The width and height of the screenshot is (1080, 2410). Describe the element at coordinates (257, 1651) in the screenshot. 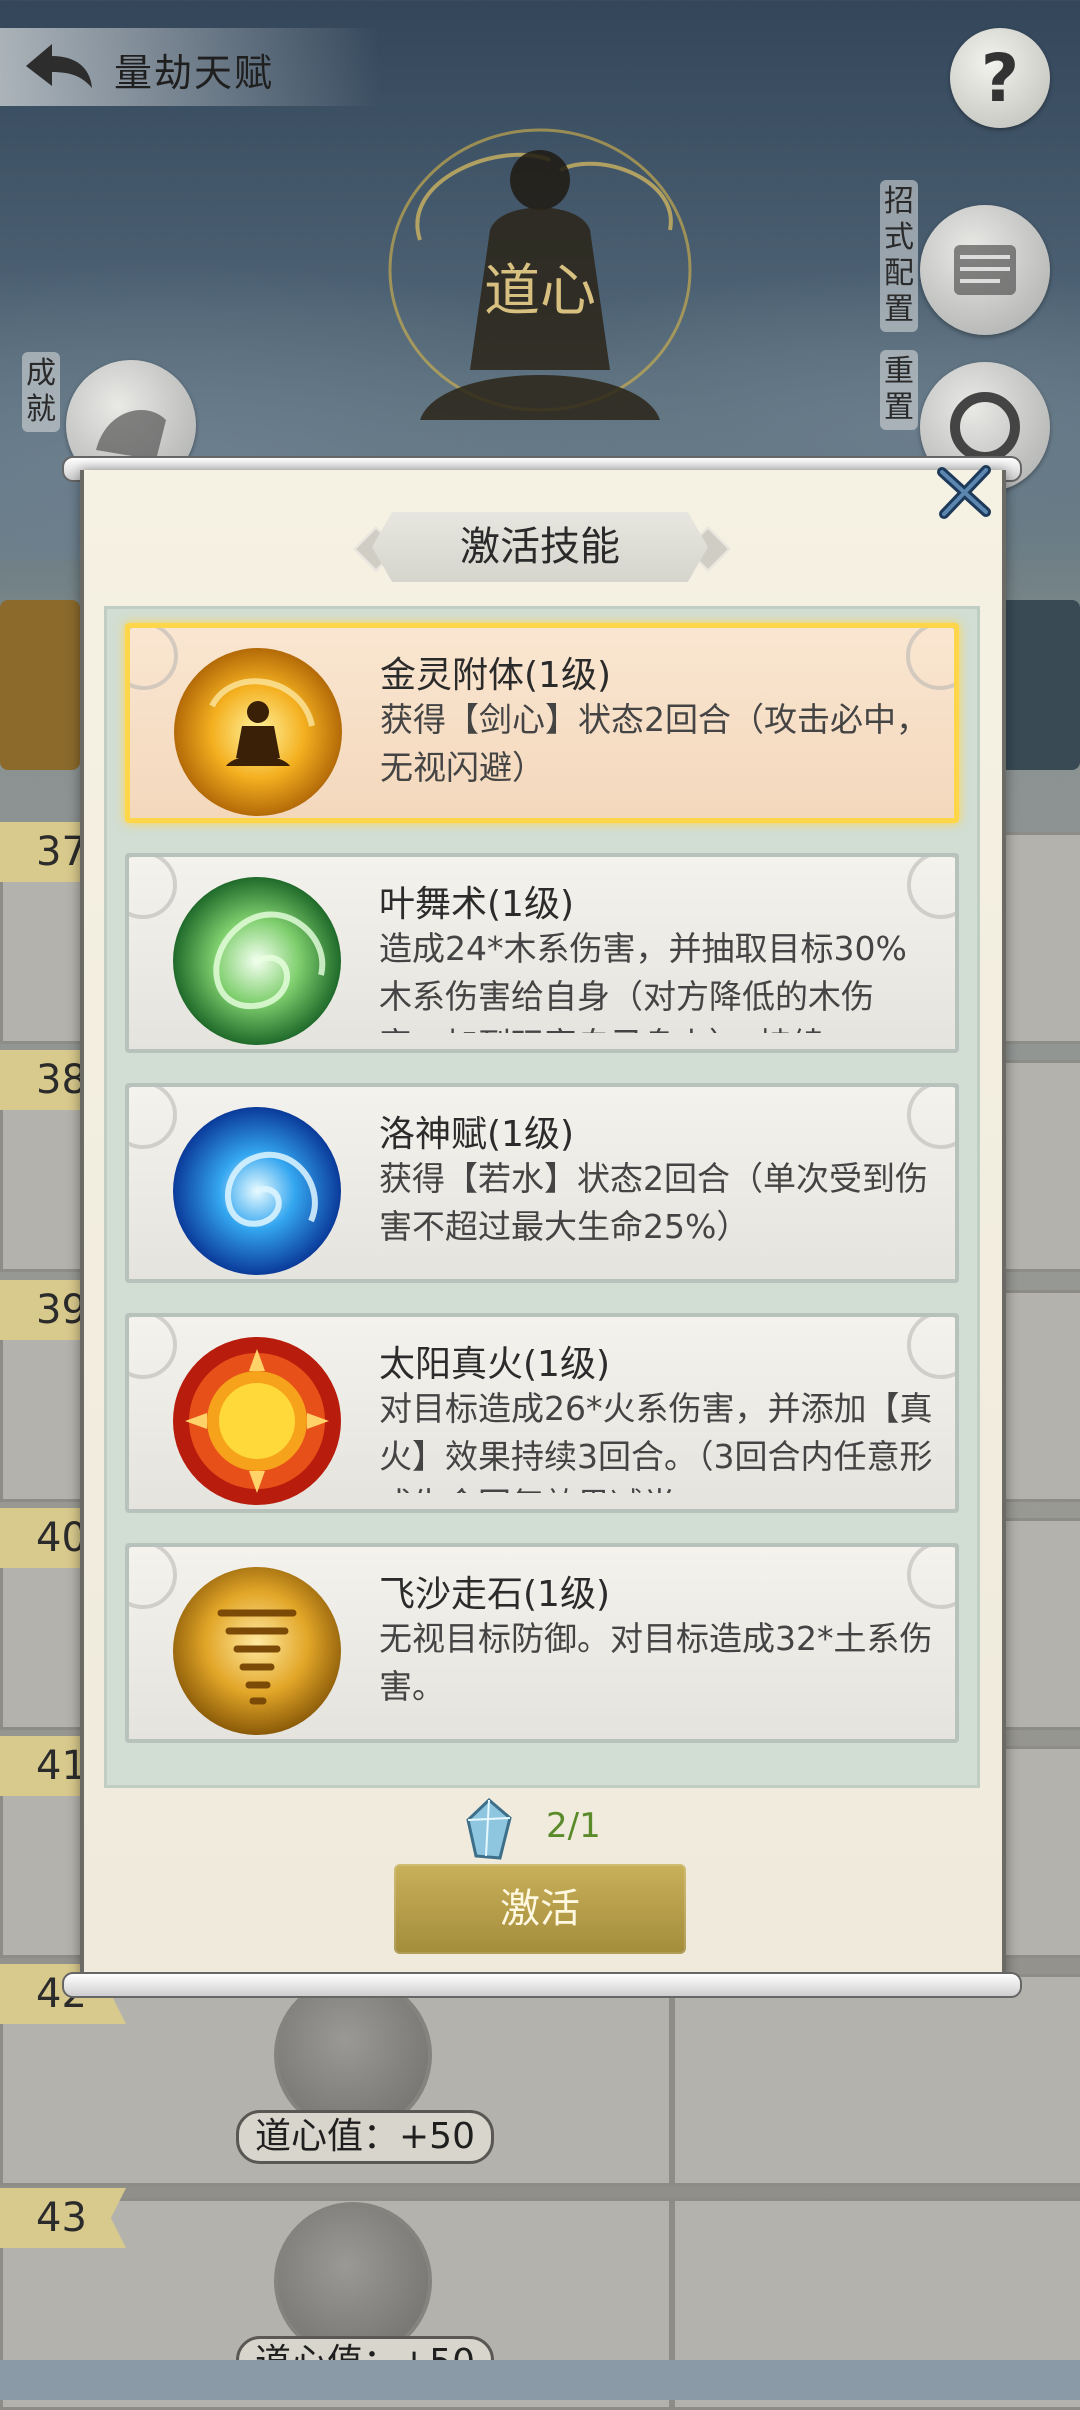

I see `tornado-icon` at that location.